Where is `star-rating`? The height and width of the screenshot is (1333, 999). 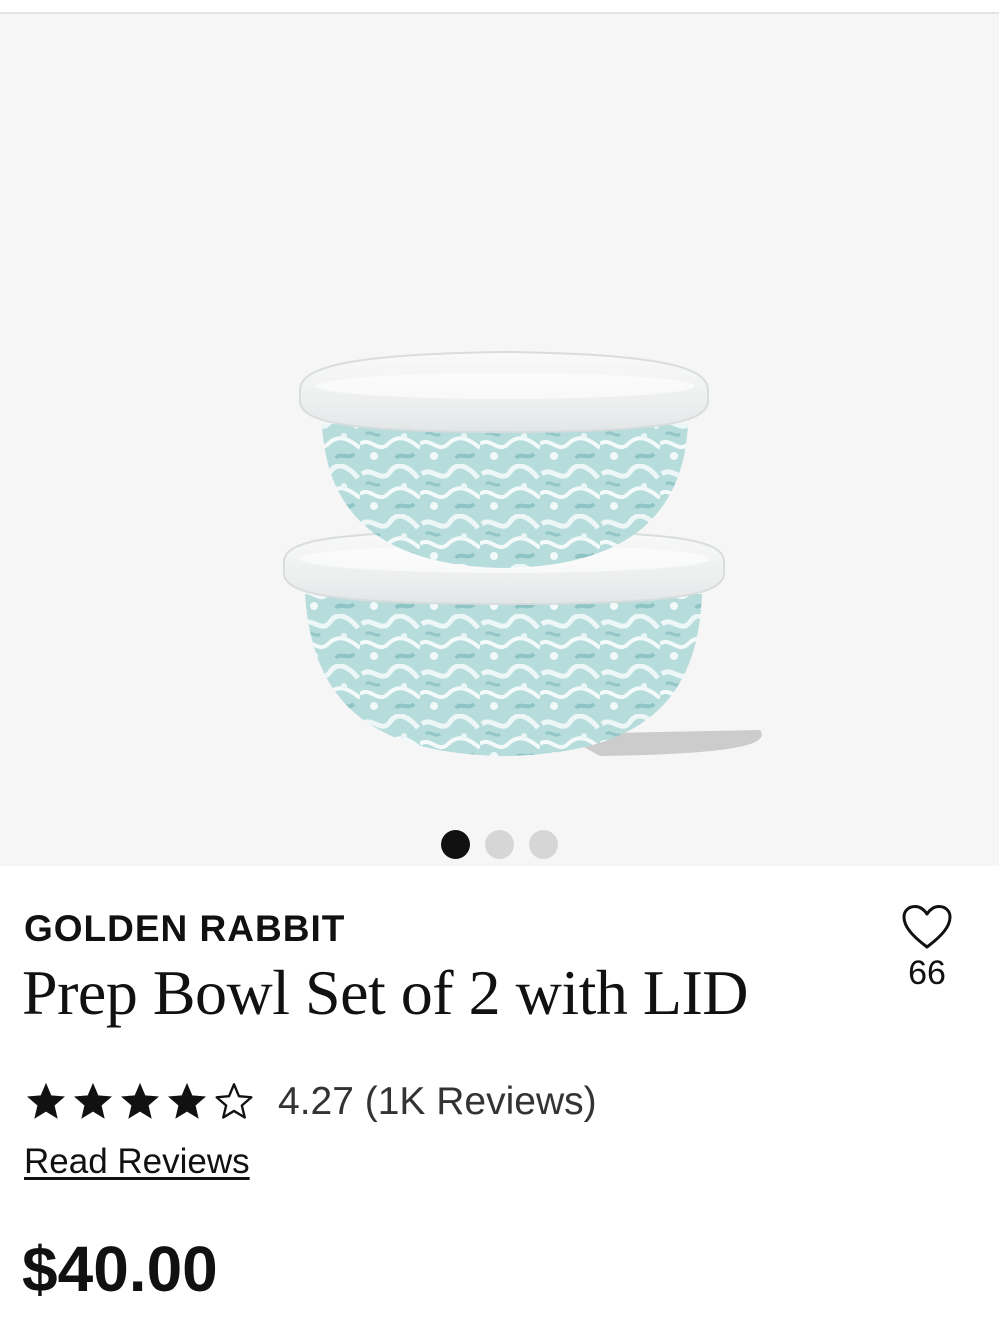 star-rating is located at coordinates (140, 1102).